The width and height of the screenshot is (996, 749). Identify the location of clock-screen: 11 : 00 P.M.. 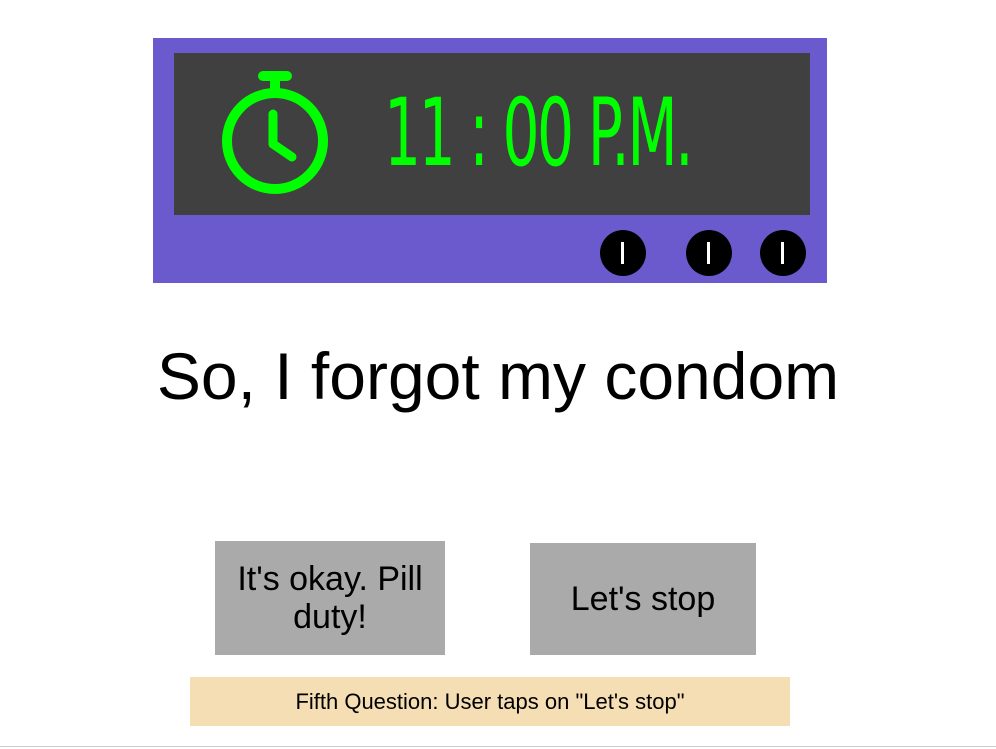
(492, 134).